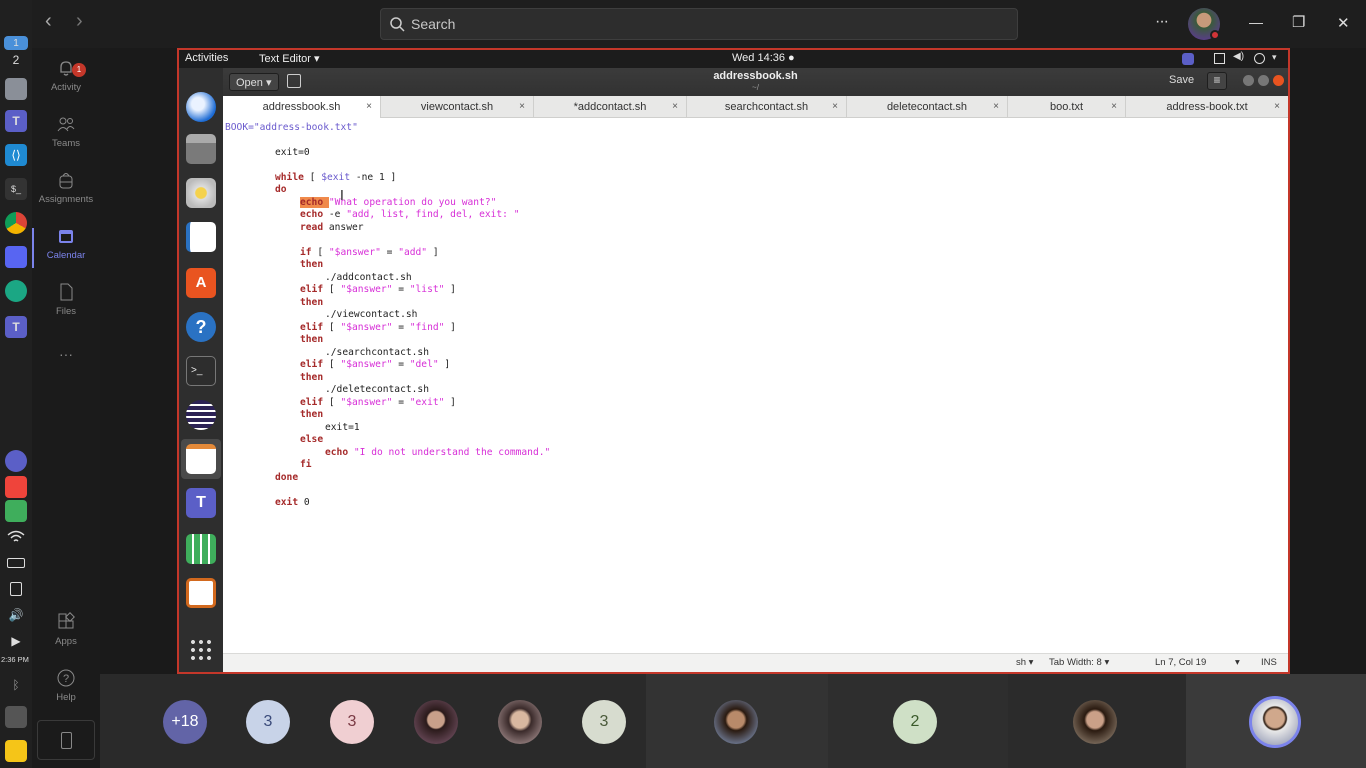 Image resolution: width=1366 pixels, height=768 pixels. I want to click on software-center-icon: A, so click(201, 283).